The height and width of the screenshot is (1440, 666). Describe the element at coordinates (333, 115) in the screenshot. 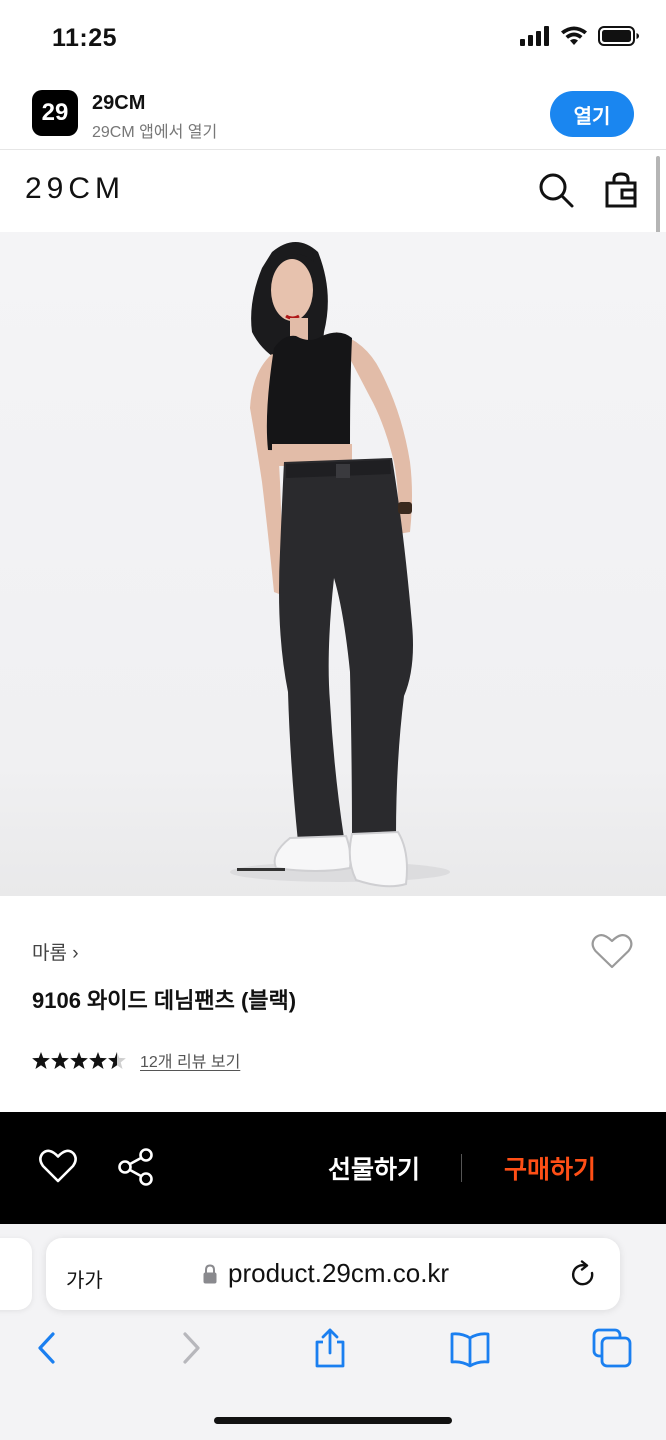

I see `app-banner: 29 29CM 29CM 앱에서 열기 열기` at that location.